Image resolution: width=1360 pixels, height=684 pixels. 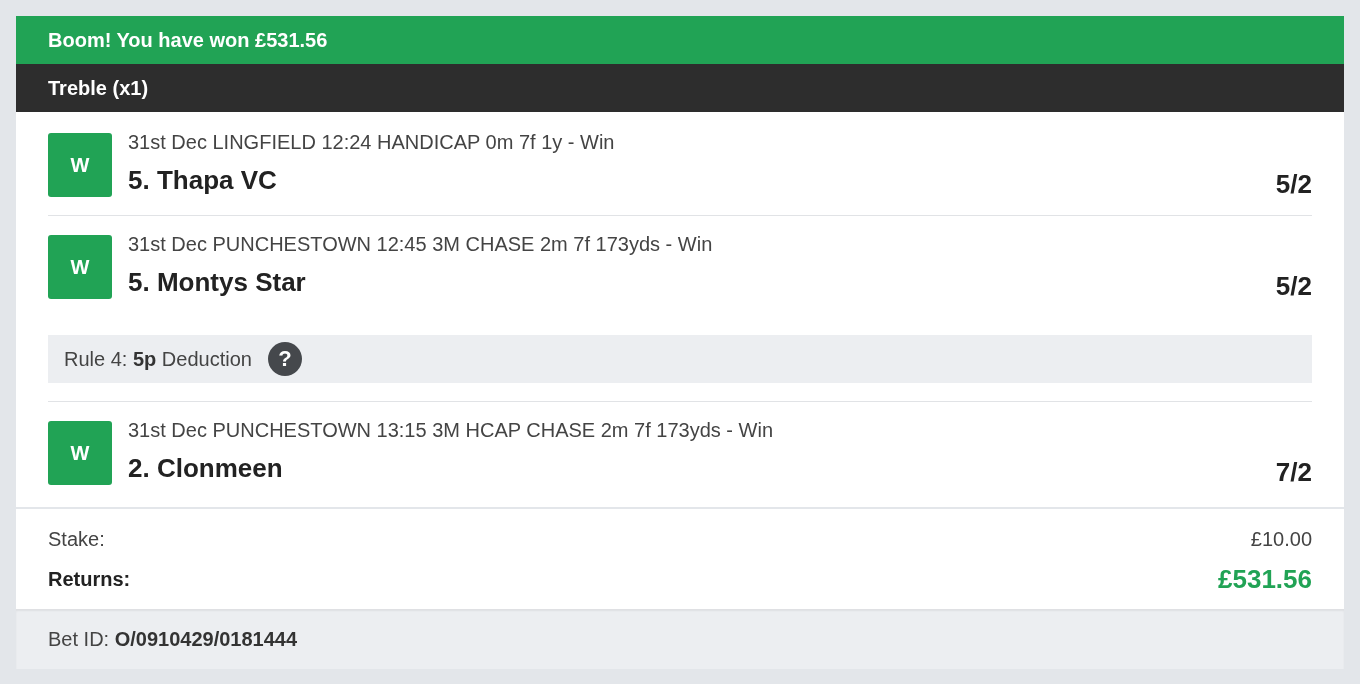 I want to click on event-details: 31st Dec PUNCHESTOWN 12:45 3M CHASE 2m 7f 173yds - Win, so click(x=420, y=244).